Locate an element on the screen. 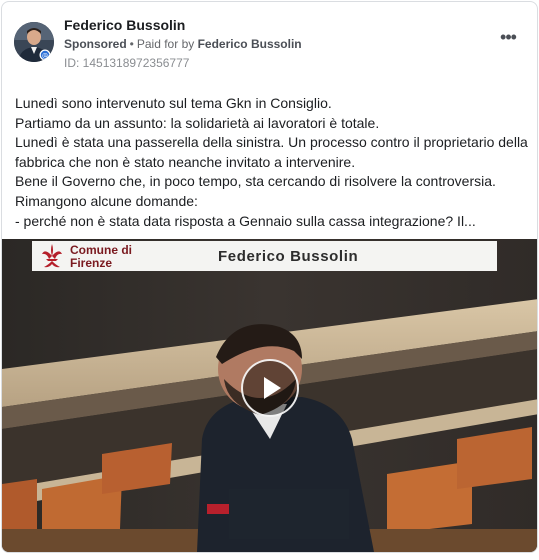  video-banner: Comune di Firenze Federico Bussolin is located at coordinates (264, 256).